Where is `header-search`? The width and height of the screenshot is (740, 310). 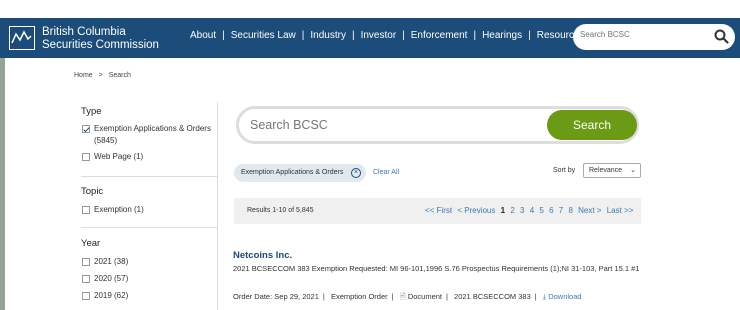
header-search is located at coordinates (654, 37).